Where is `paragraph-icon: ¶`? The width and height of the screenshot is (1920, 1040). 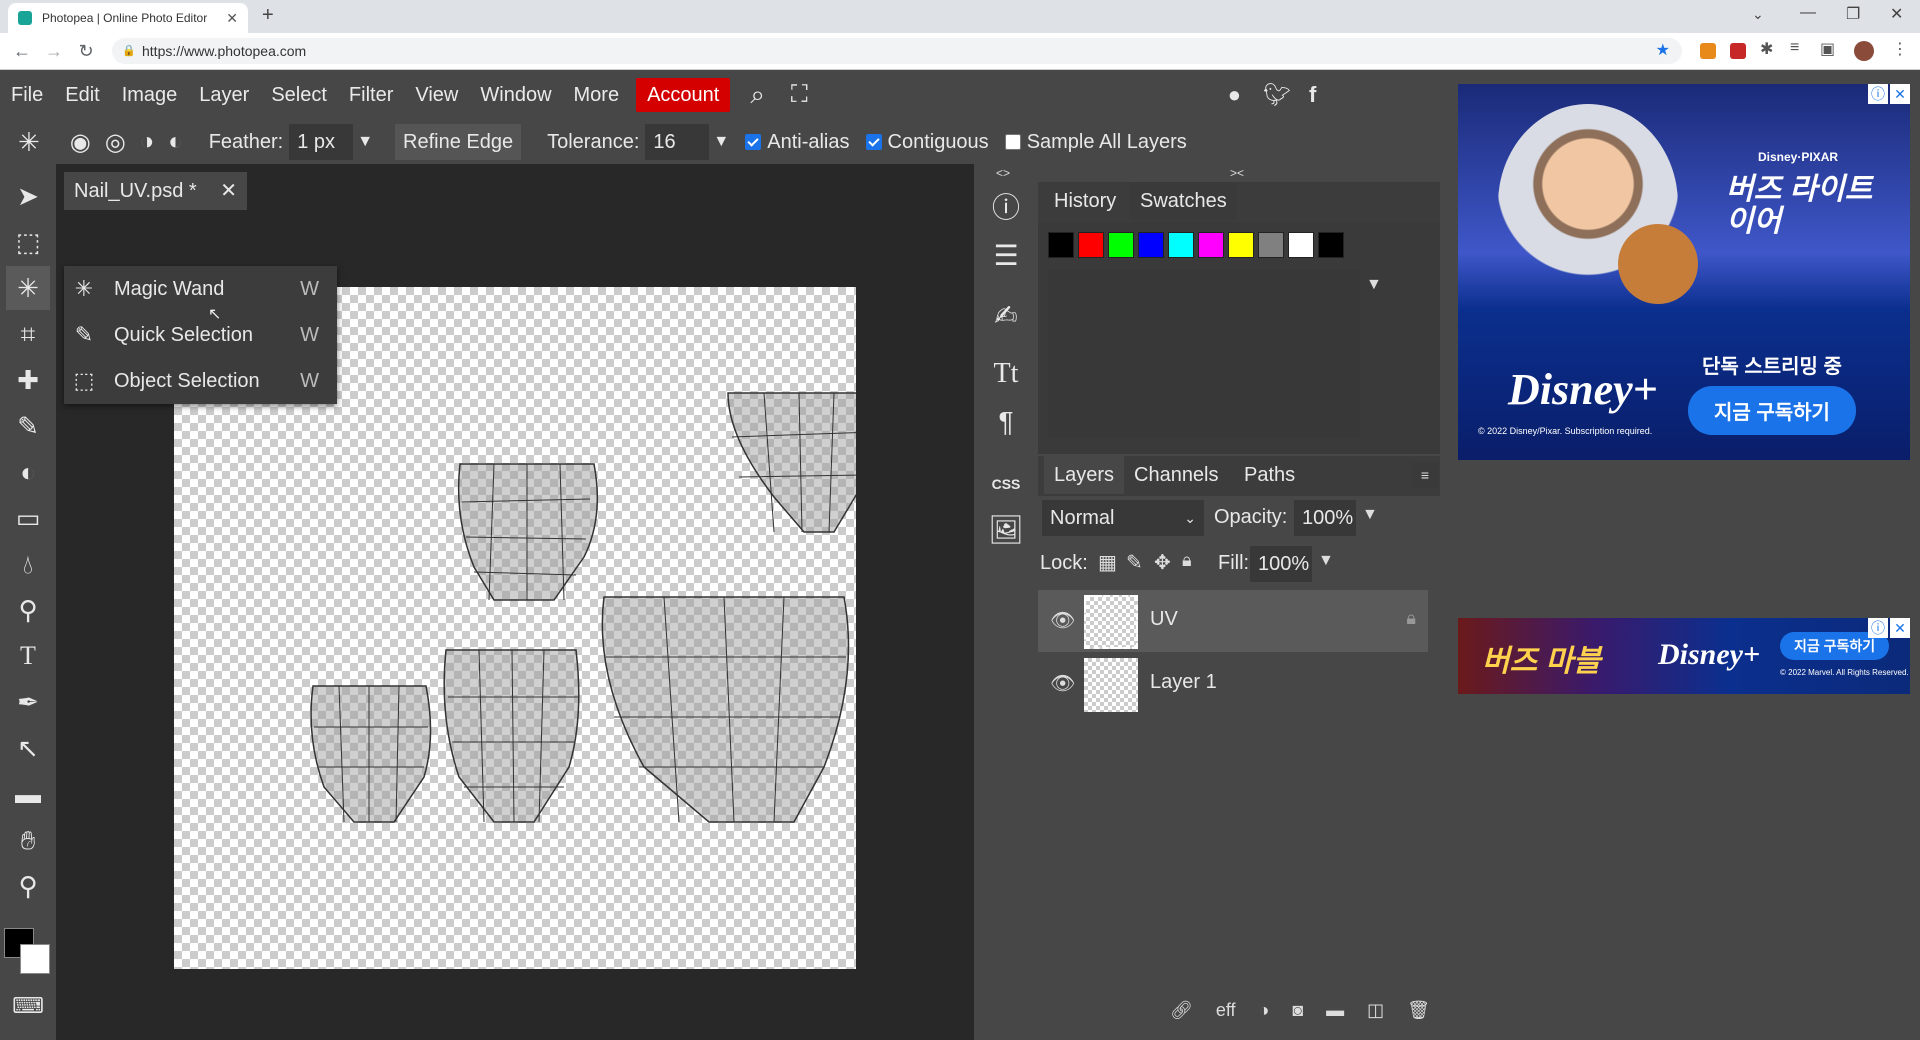
paragraph-icon: ¶ is located at coordinates (1006, 422).